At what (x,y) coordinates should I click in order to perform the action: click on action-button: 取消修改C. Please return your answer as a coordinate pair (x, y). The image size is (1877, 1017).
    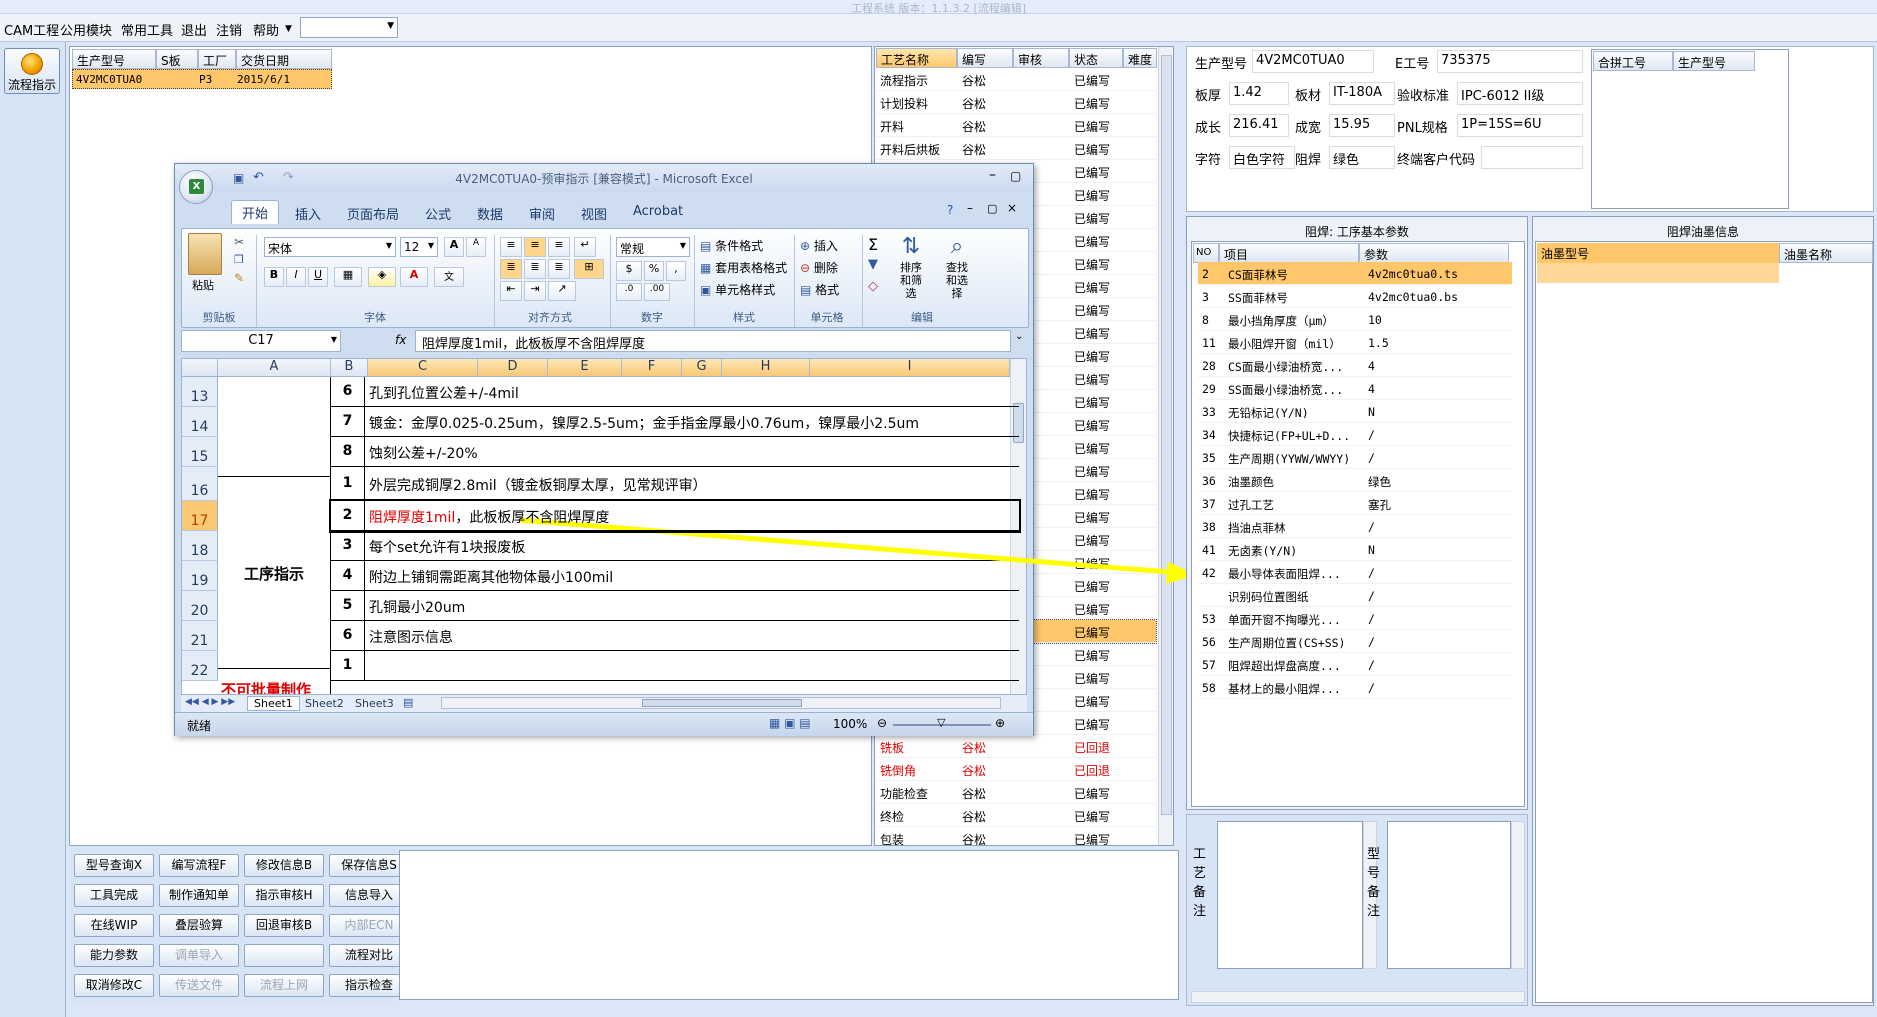
    Looking at the image, I should click on (114, 985).